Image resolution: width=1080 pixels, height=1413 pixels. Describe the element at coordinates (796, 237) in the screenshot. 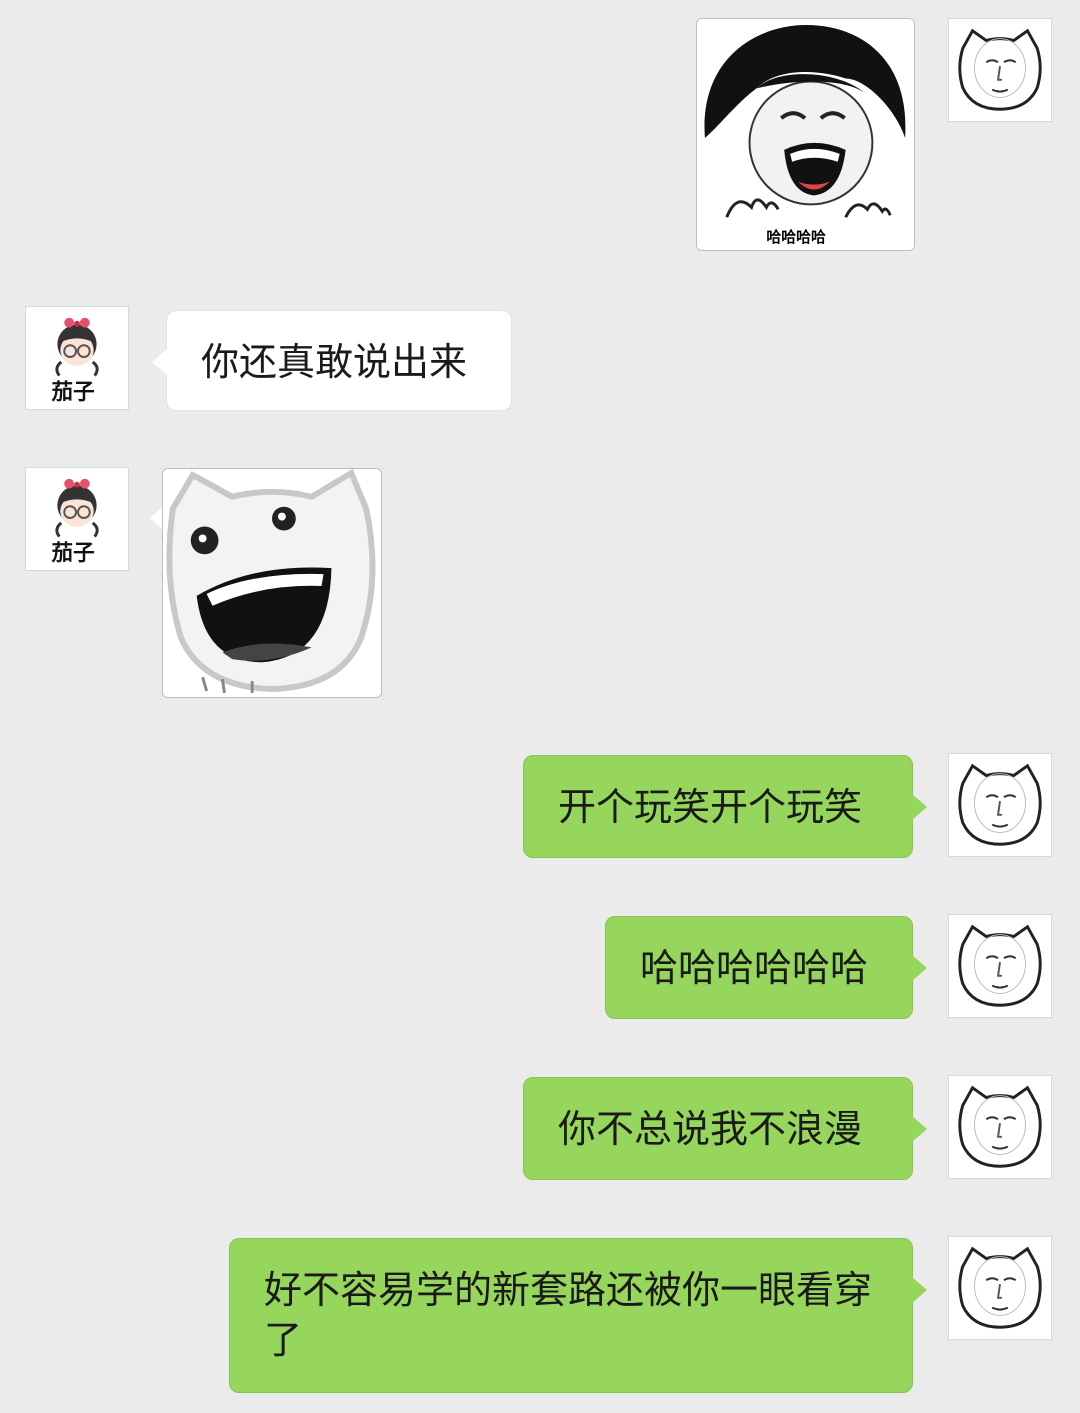

I see `sticker-caption: 哈哈哈哈` at that location.